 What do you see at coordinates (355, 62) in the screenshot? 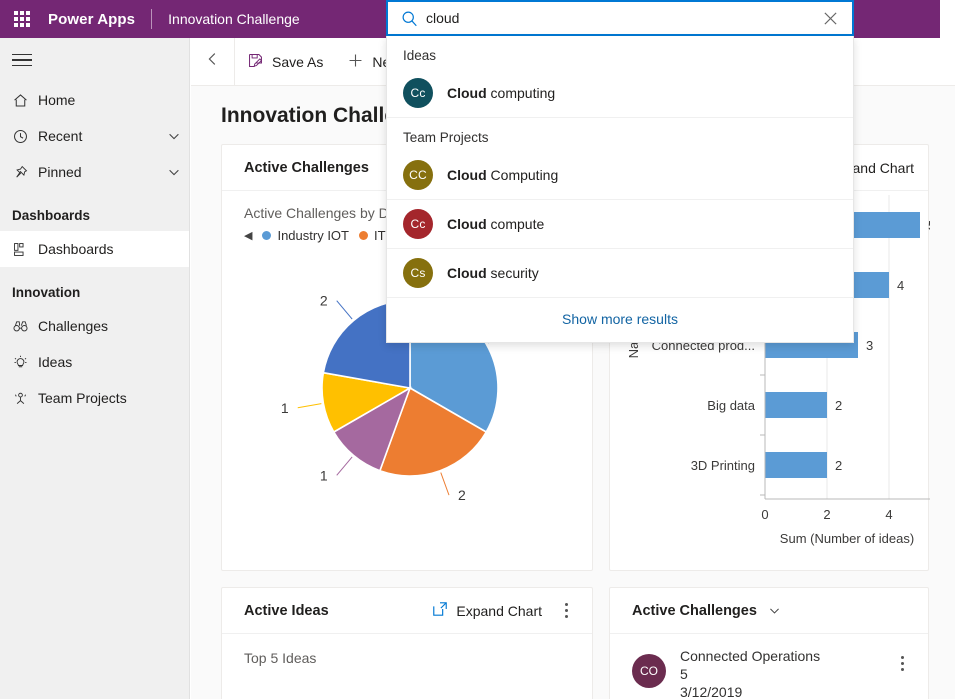
I see `plus-icon` at bounding box center [355, 62].